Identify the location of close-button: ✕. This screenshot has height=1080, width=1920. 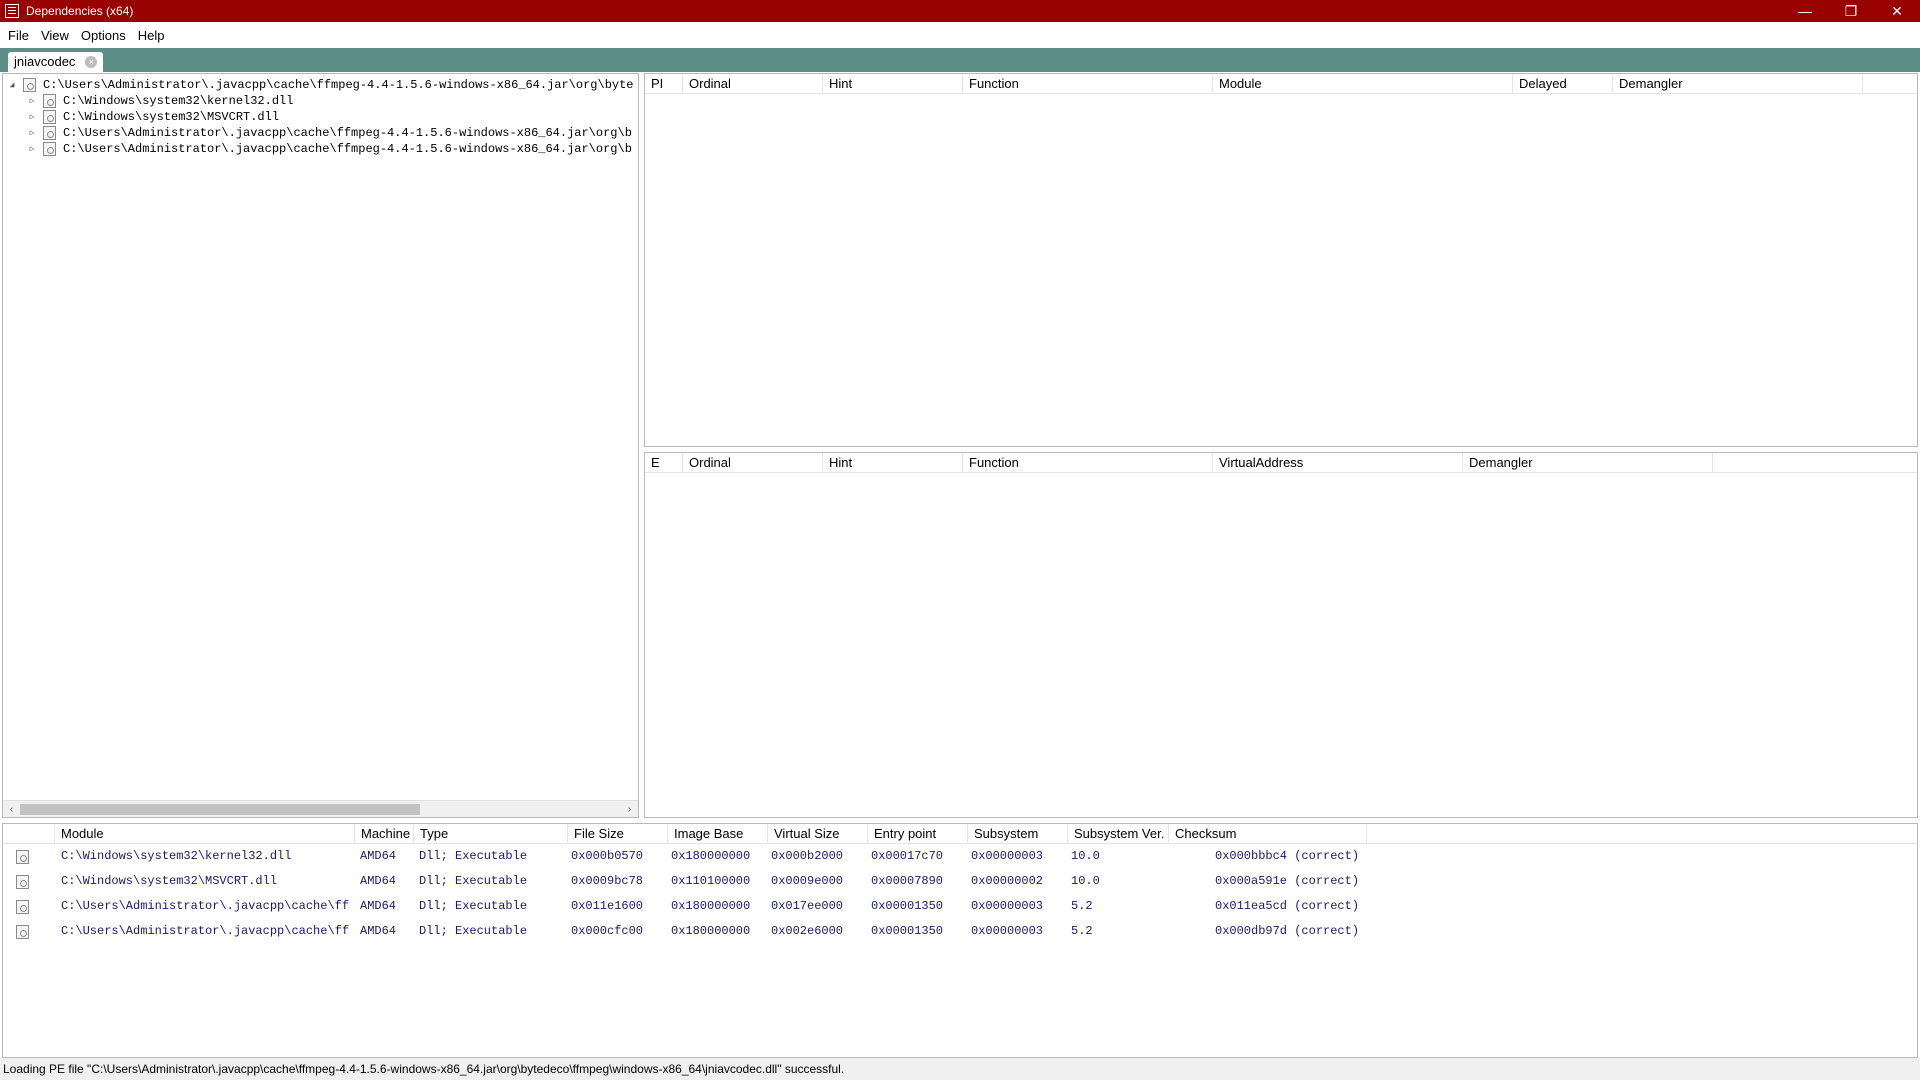
(1897, 11).